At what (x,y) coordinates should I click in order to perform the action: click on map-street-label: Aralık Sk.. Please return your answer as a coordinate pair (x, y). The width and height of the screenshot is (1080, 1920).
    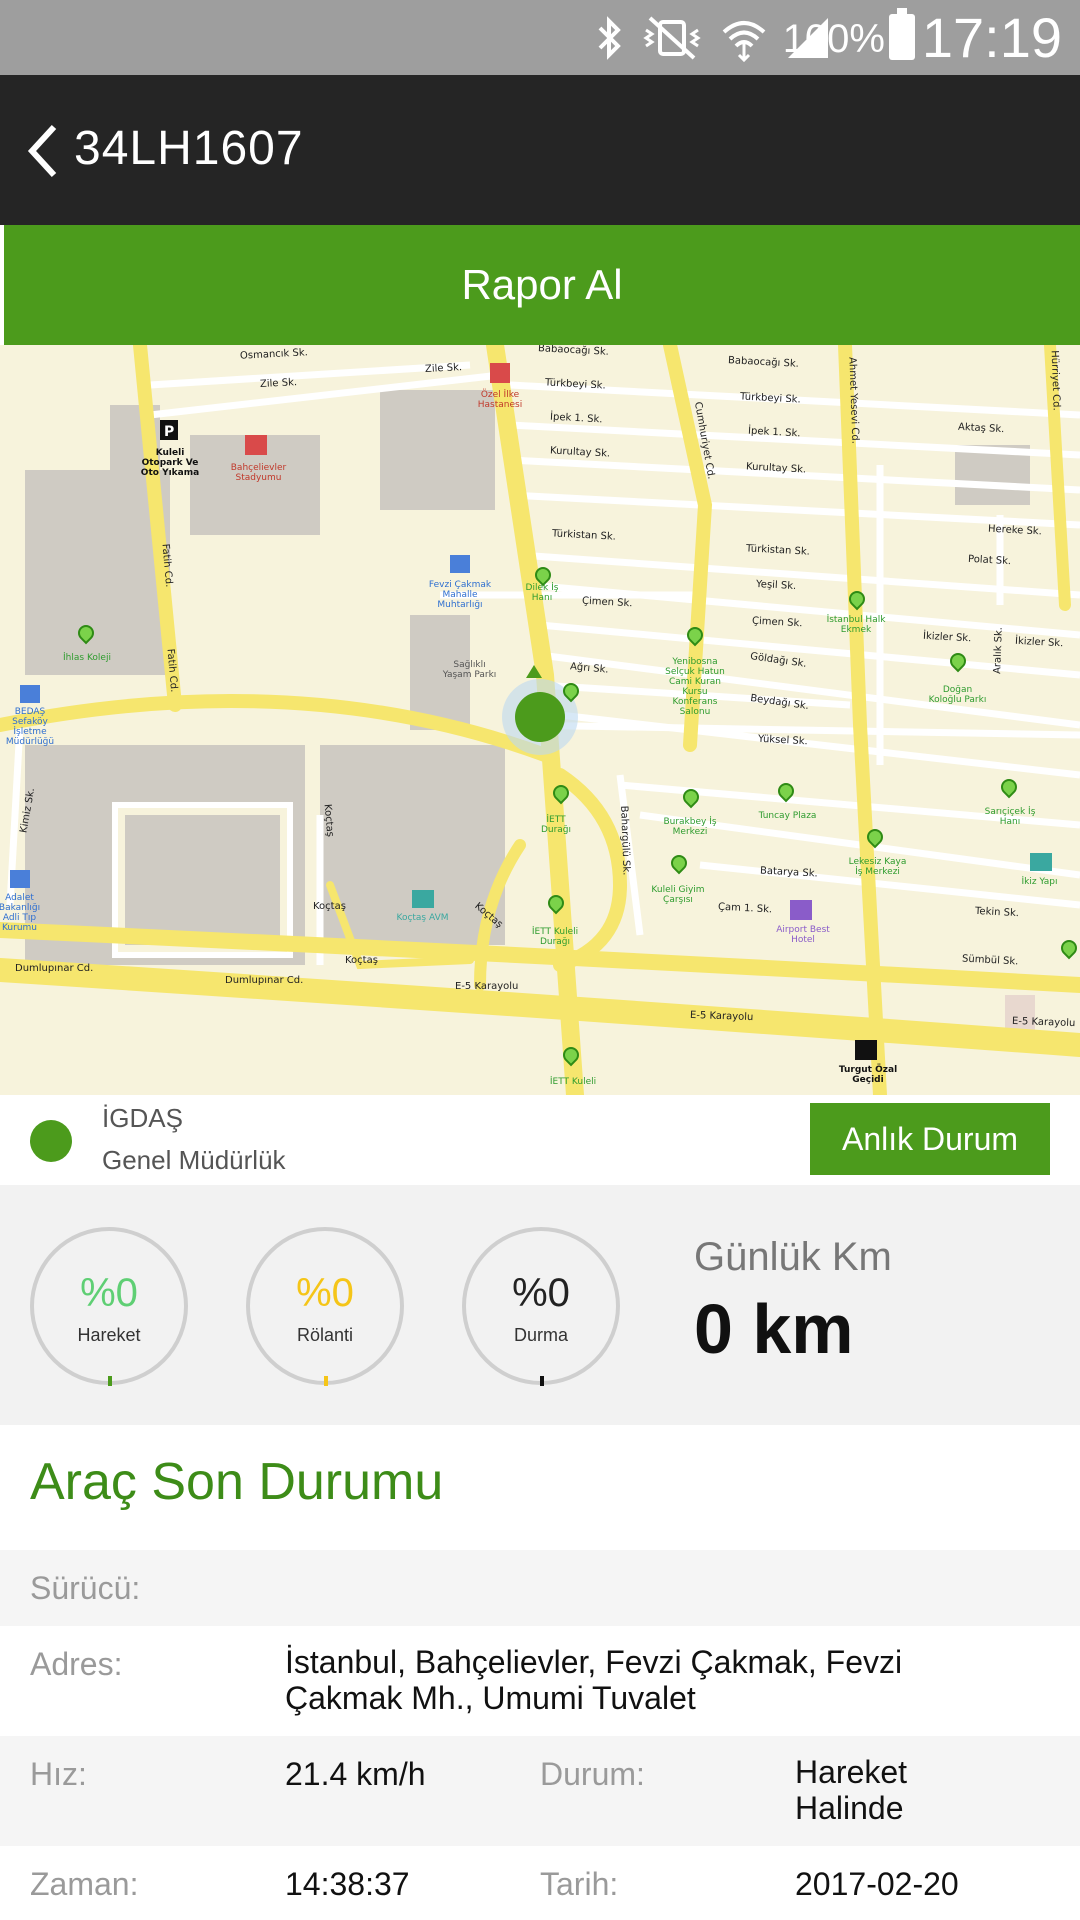
    Looking at the image, I should click on (998, 650).